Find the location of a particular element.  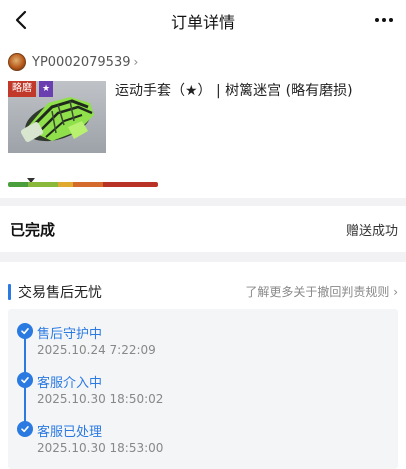

chevron-right-icon: › is located at coordinates (136, 62).